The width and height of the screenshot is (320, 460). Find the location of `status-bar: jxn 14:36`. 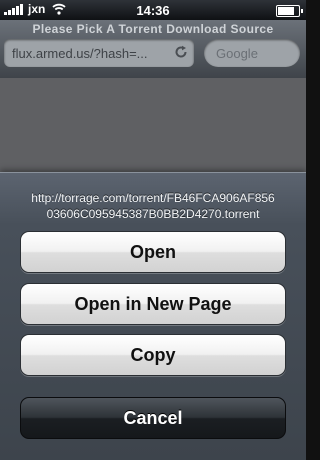

status-bar: jxn 14:36 is located at coordinates (153, 10).